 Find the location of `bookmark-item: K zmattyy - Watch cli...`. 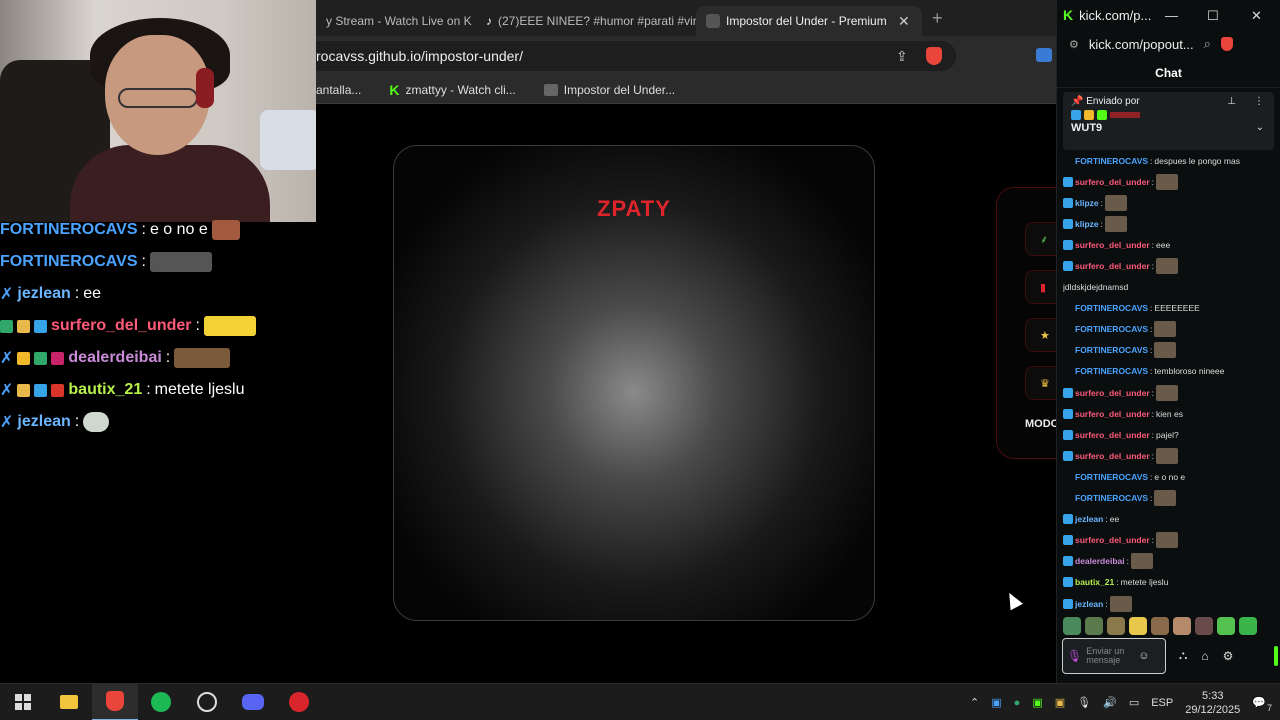

bookmark-item: K zmattyy - Watch cli... is located at coordinates (452, 90).